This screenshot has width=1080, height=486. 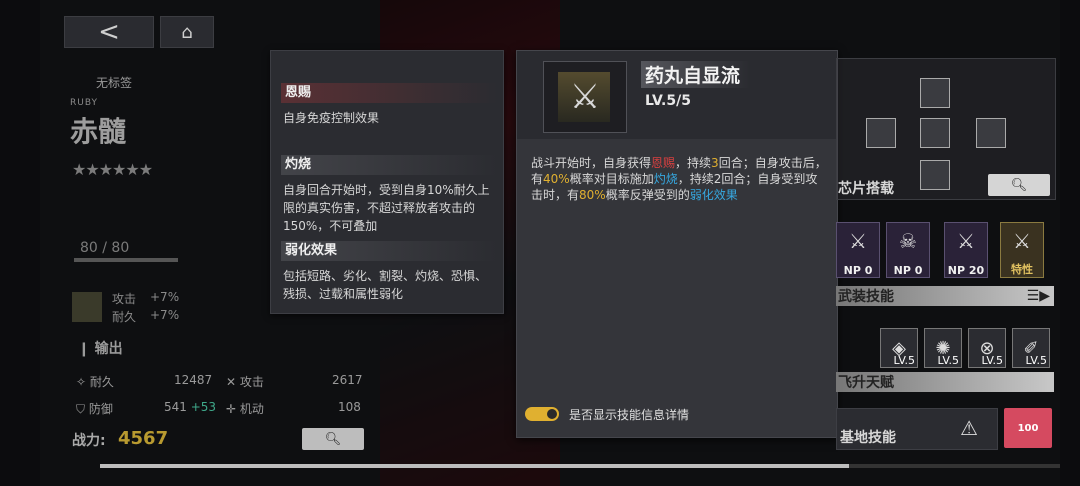 What do you see at coordinates (331, 118) in the screenshot?
I see `tooltip-section-body: 自身免疫控制效果` at bounding box center [331, 118].